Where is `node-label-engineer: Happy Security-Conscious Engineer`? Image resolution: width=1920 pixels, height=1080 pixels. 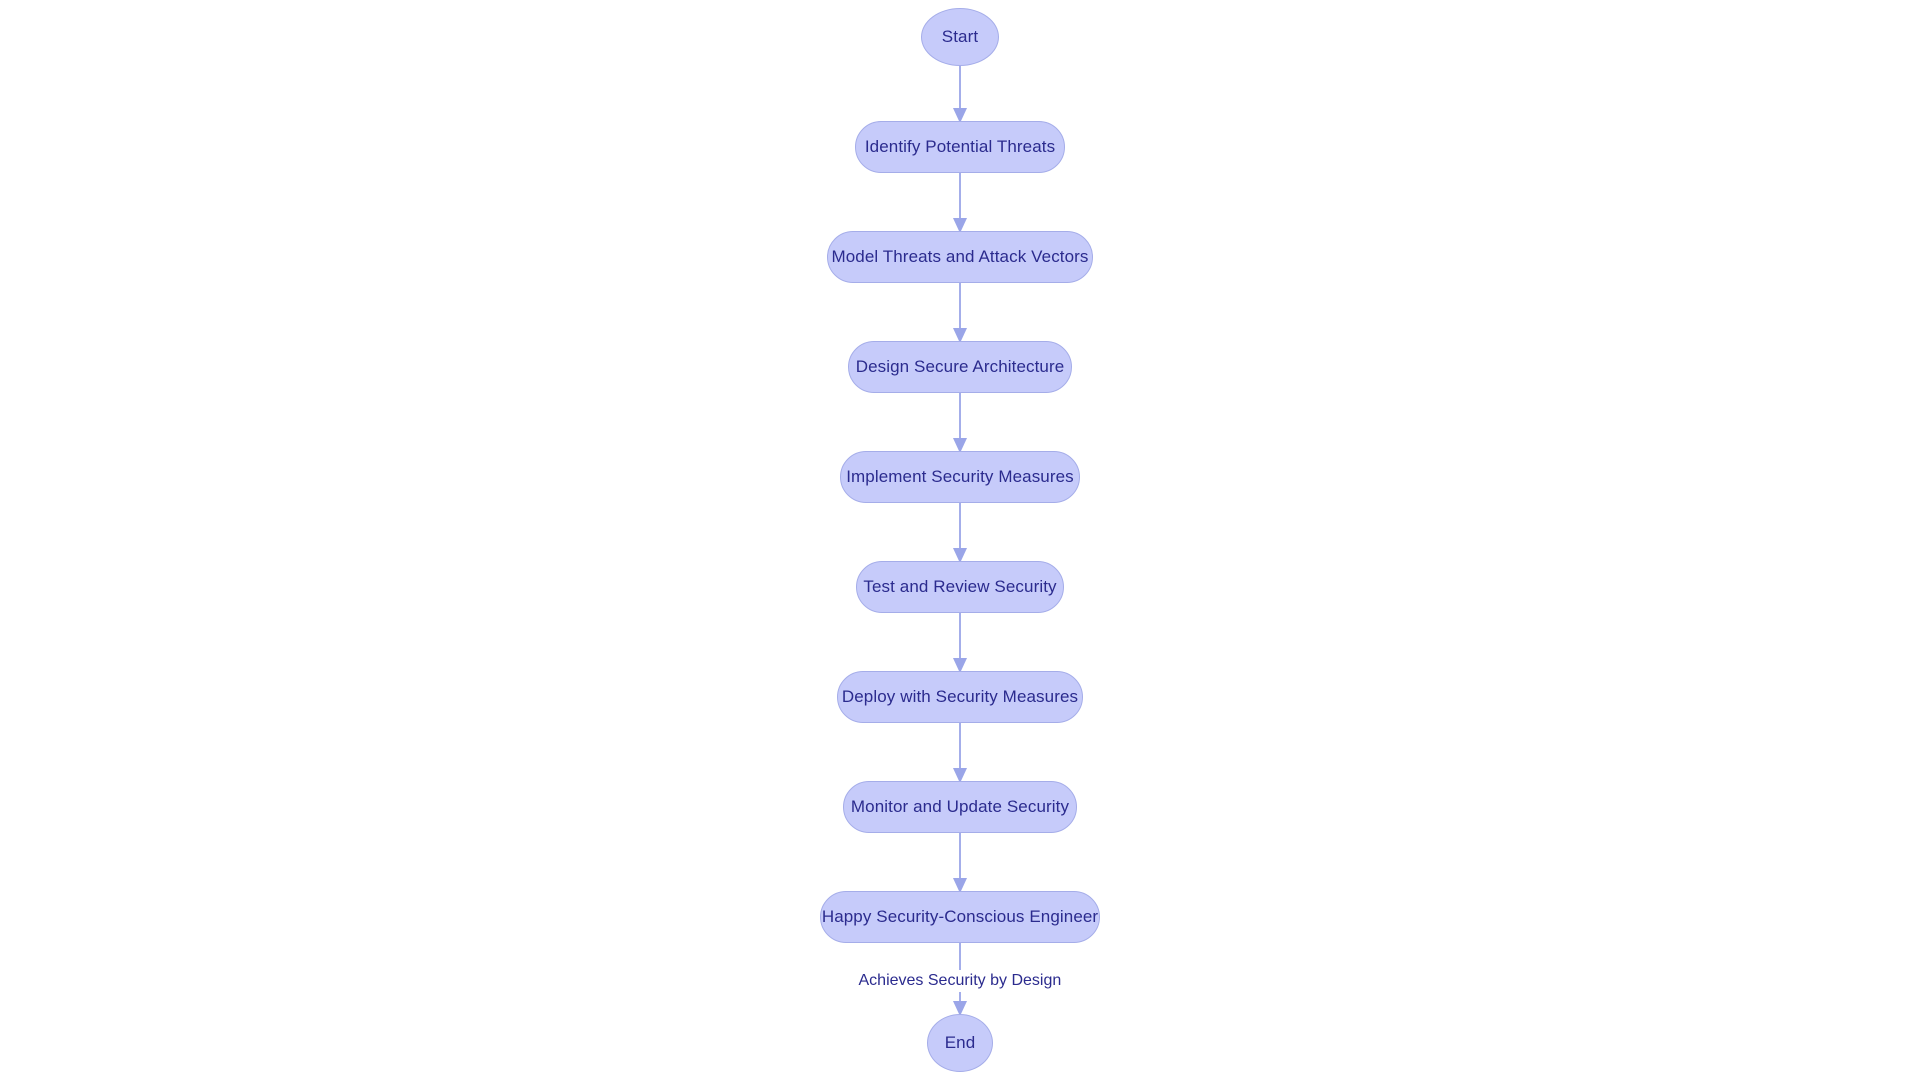 node-label-engineer: Happy Security-Conscious Engineer is located at coordinates (960, 916).